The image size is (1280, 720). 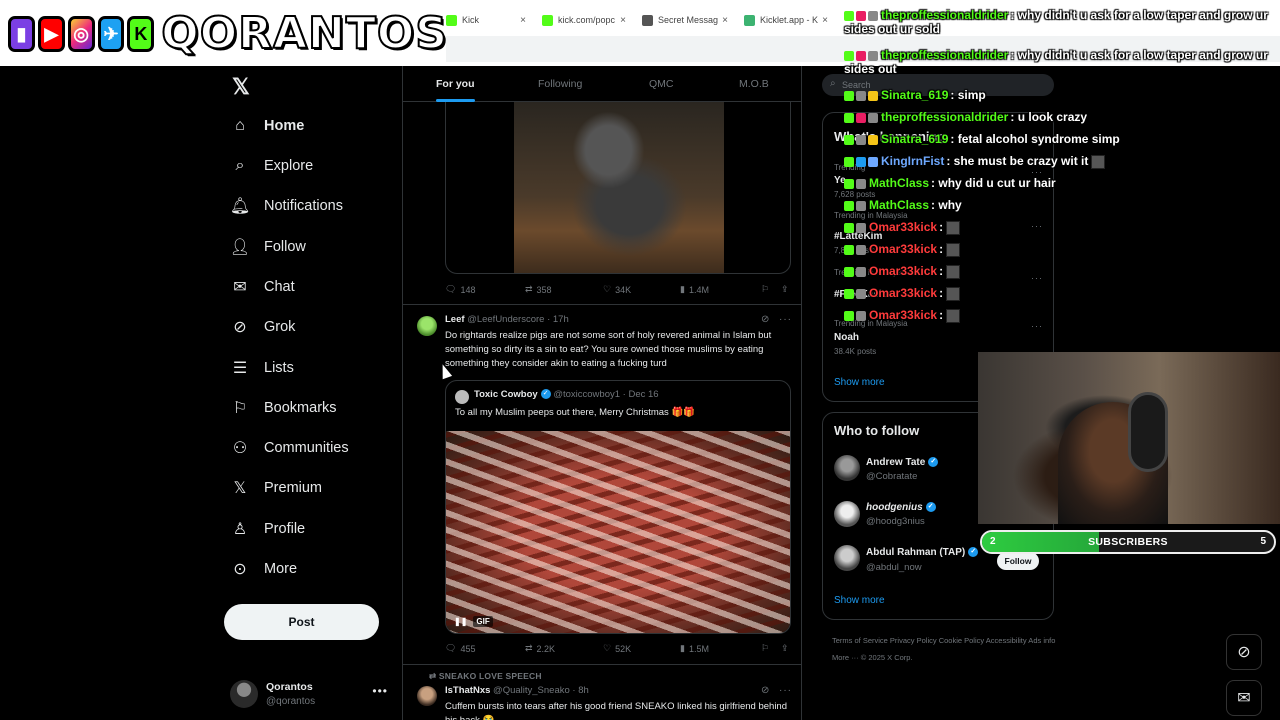 What do you see at coordinates (240, 448) in the screenshot?
I see `communities-icon: ⚇` at bounding box center [240, 448].